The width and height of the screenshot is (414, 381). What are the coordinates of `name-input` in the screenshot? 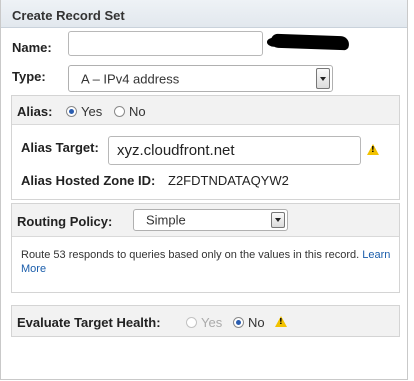 It's located at (165, 43).